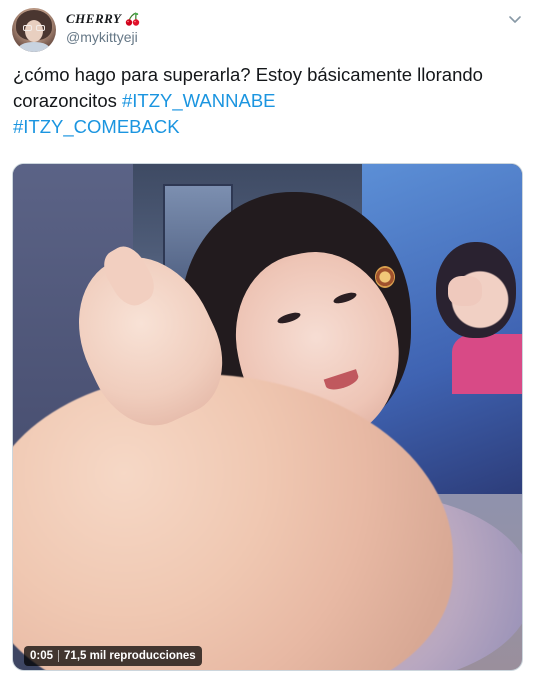  What do you see at coordinates (130, 656) in the screenshot?
I see `view-count: 71,5 mil reproducciones` at bounding box center [130, 656].